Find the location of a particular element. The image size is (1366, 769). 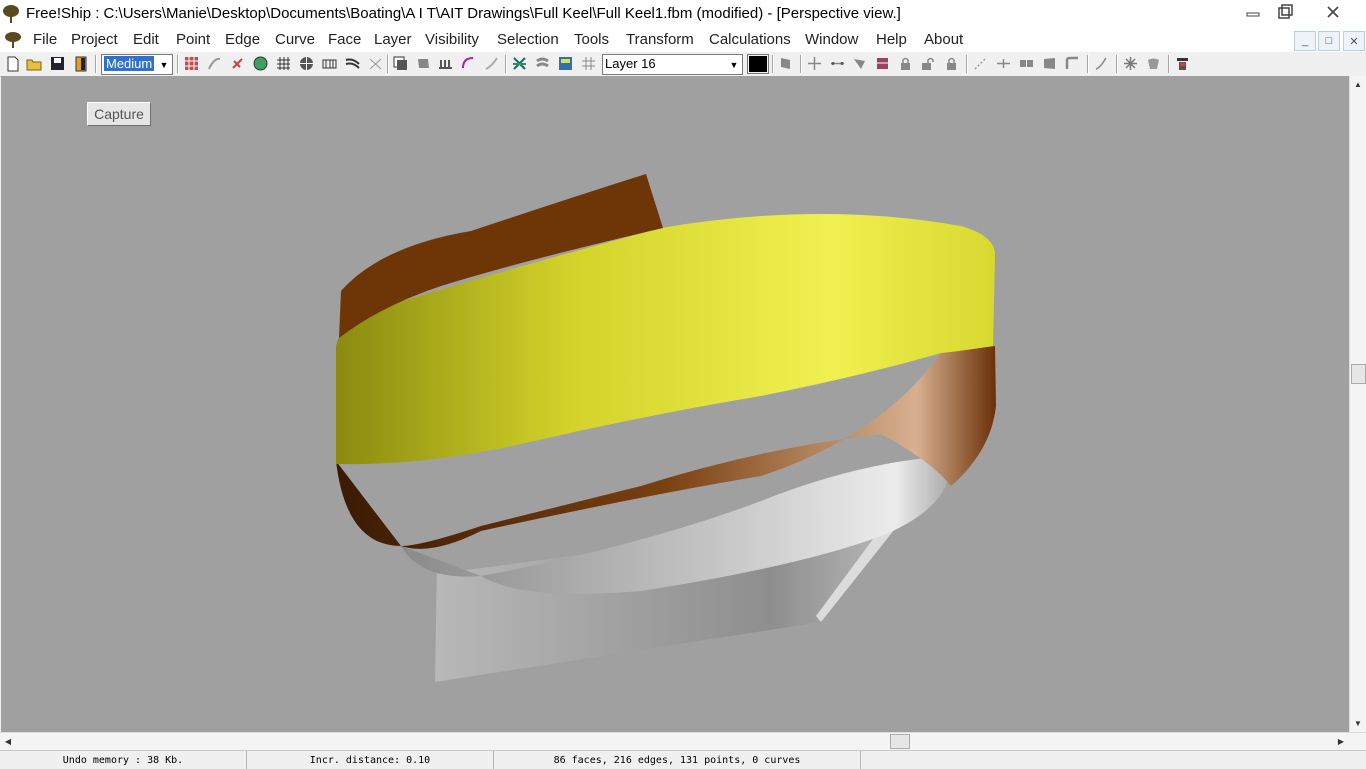

properties-panel-icon is located at coordinates (1182, 63).